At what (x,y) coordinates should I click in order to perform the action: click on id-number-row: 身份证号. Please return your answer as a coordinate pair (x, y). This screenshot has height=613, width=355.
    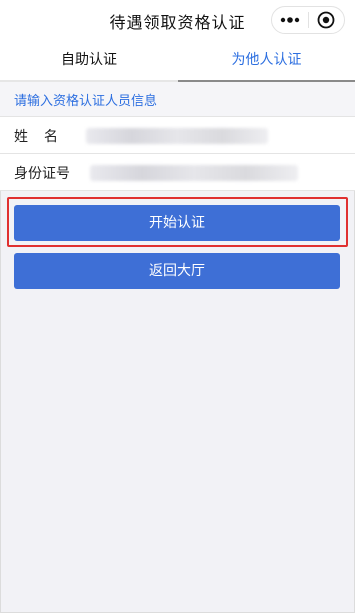
    Looking at the image, I should click on (177, 172).